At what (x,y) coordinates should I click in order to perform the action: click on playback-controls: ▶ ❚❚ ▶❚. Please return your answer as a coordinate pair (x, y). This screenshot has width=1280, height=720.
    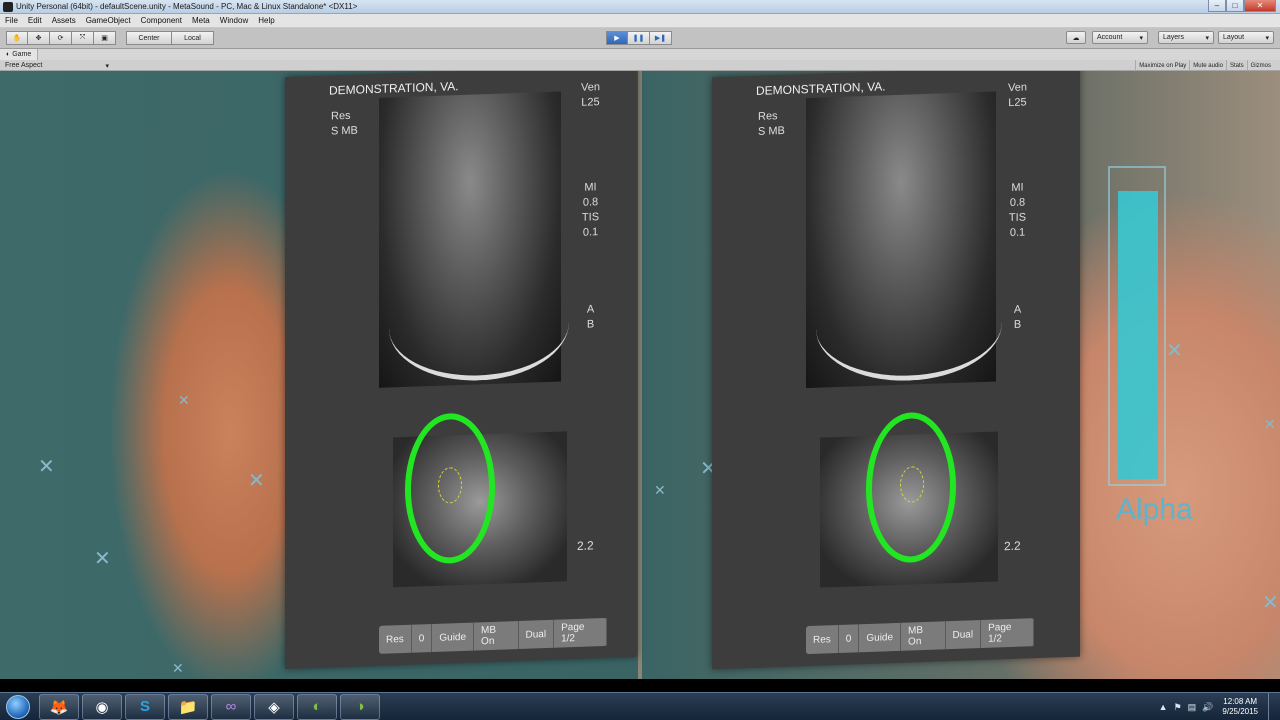
    Looking at the image, I should click on (639, 38).